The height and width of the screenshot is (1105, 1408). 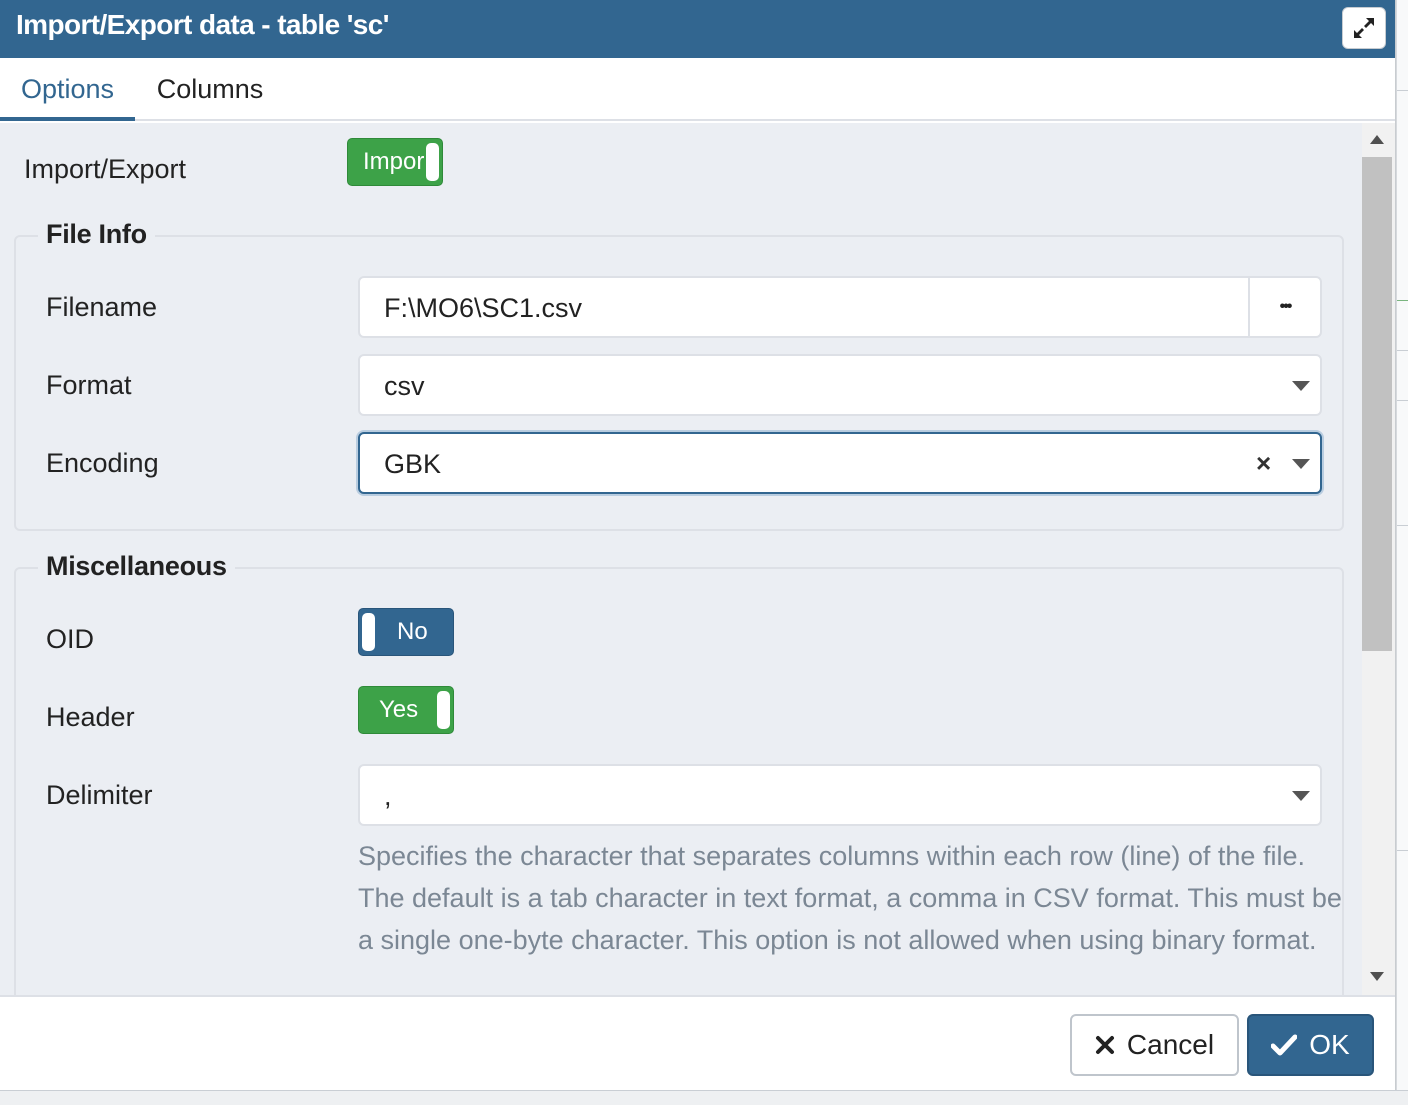 I want to click on file-info-legend: File Info, so click(x=96, y=234).